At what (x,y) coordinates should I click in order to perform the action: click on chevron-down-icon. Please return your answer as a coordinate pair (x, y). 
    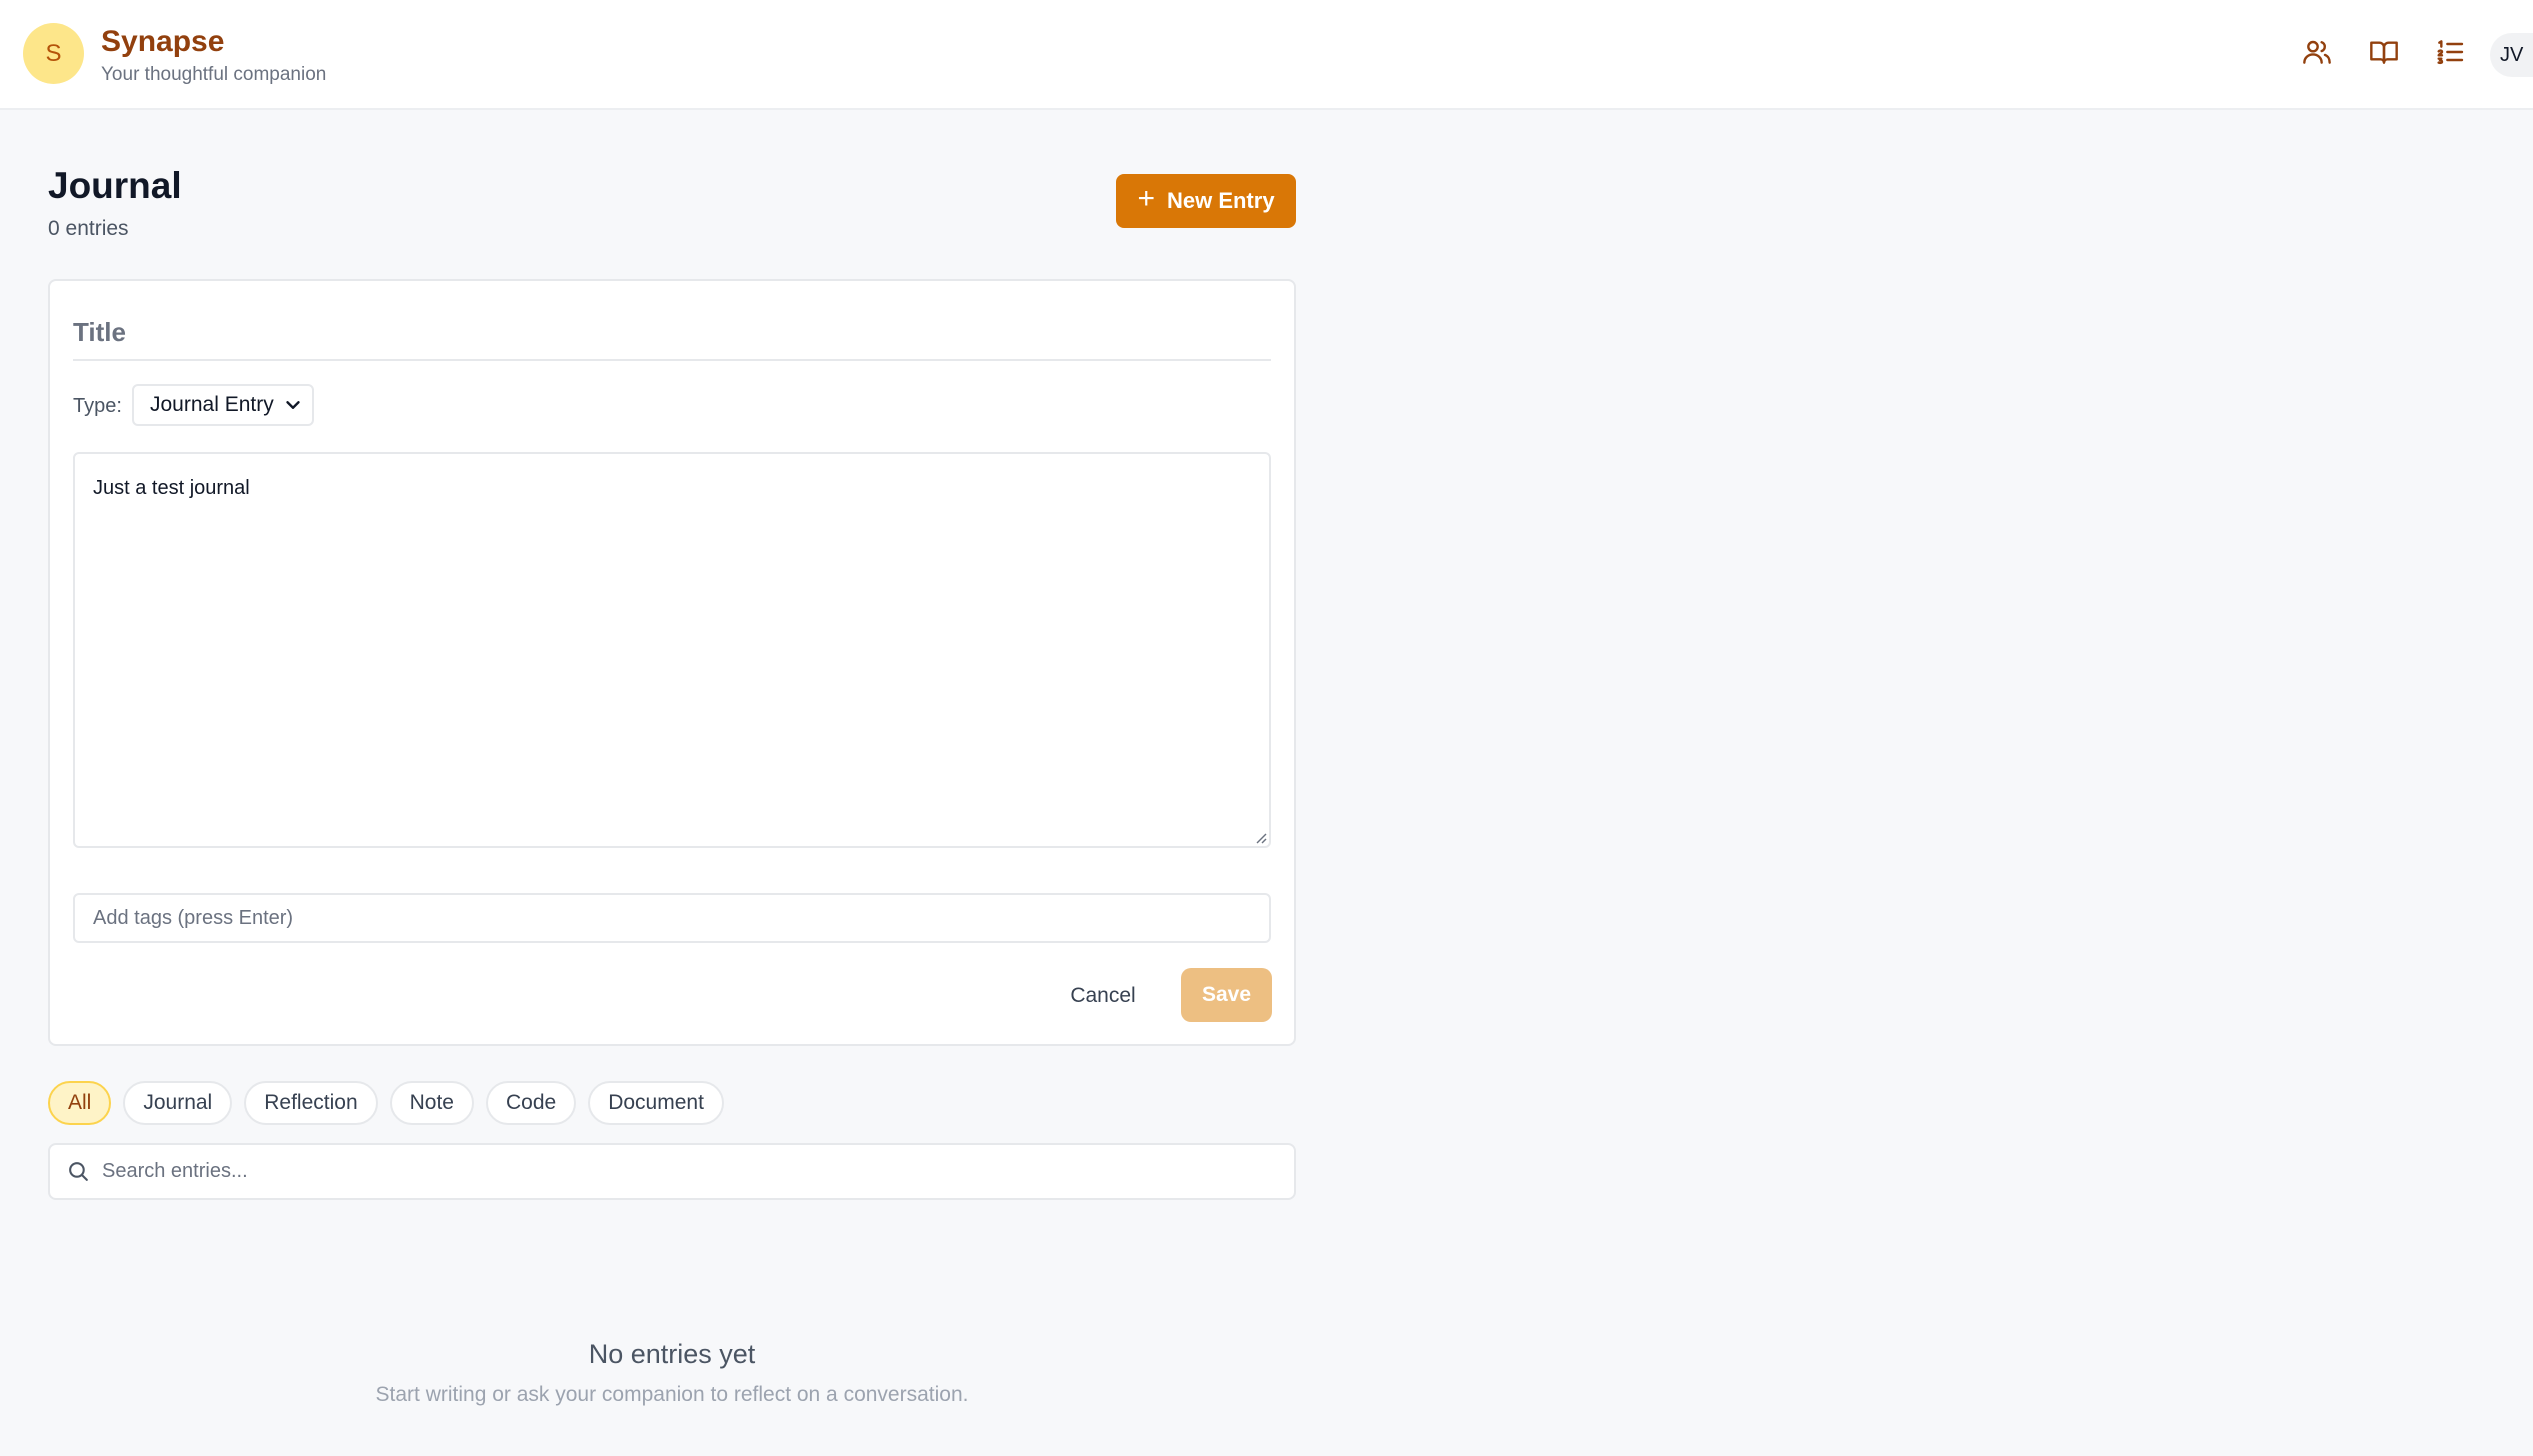
    Looking at the image, I should click on (293, 405).